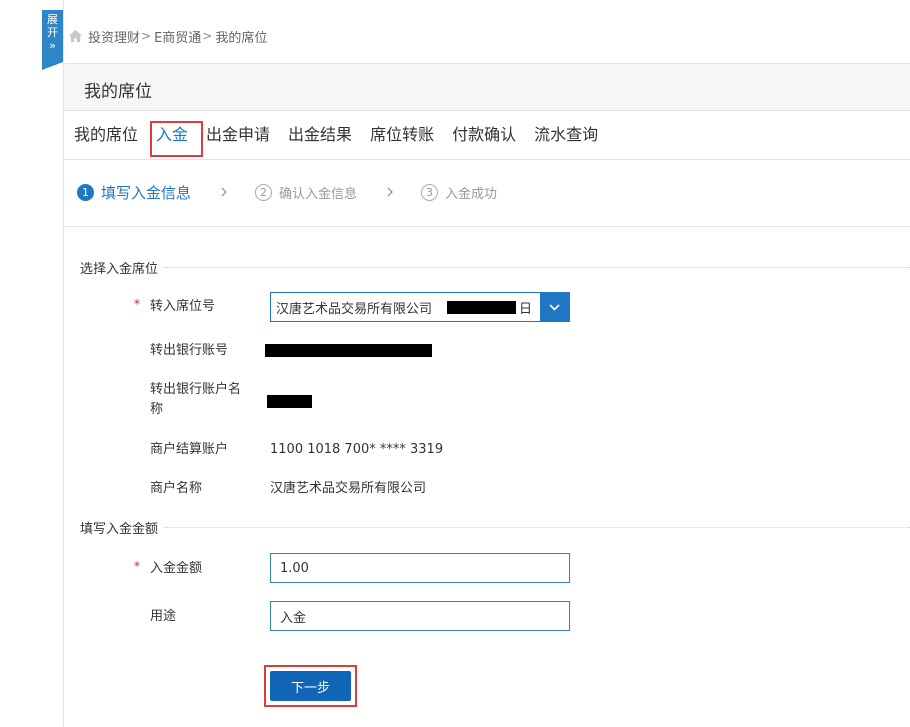 This screenshot has width=910, height=727. What do you see at coordinates (526, 309) in the screenshot?
I see `seat-select-suffix: 日` at bounding box center [526, 309].